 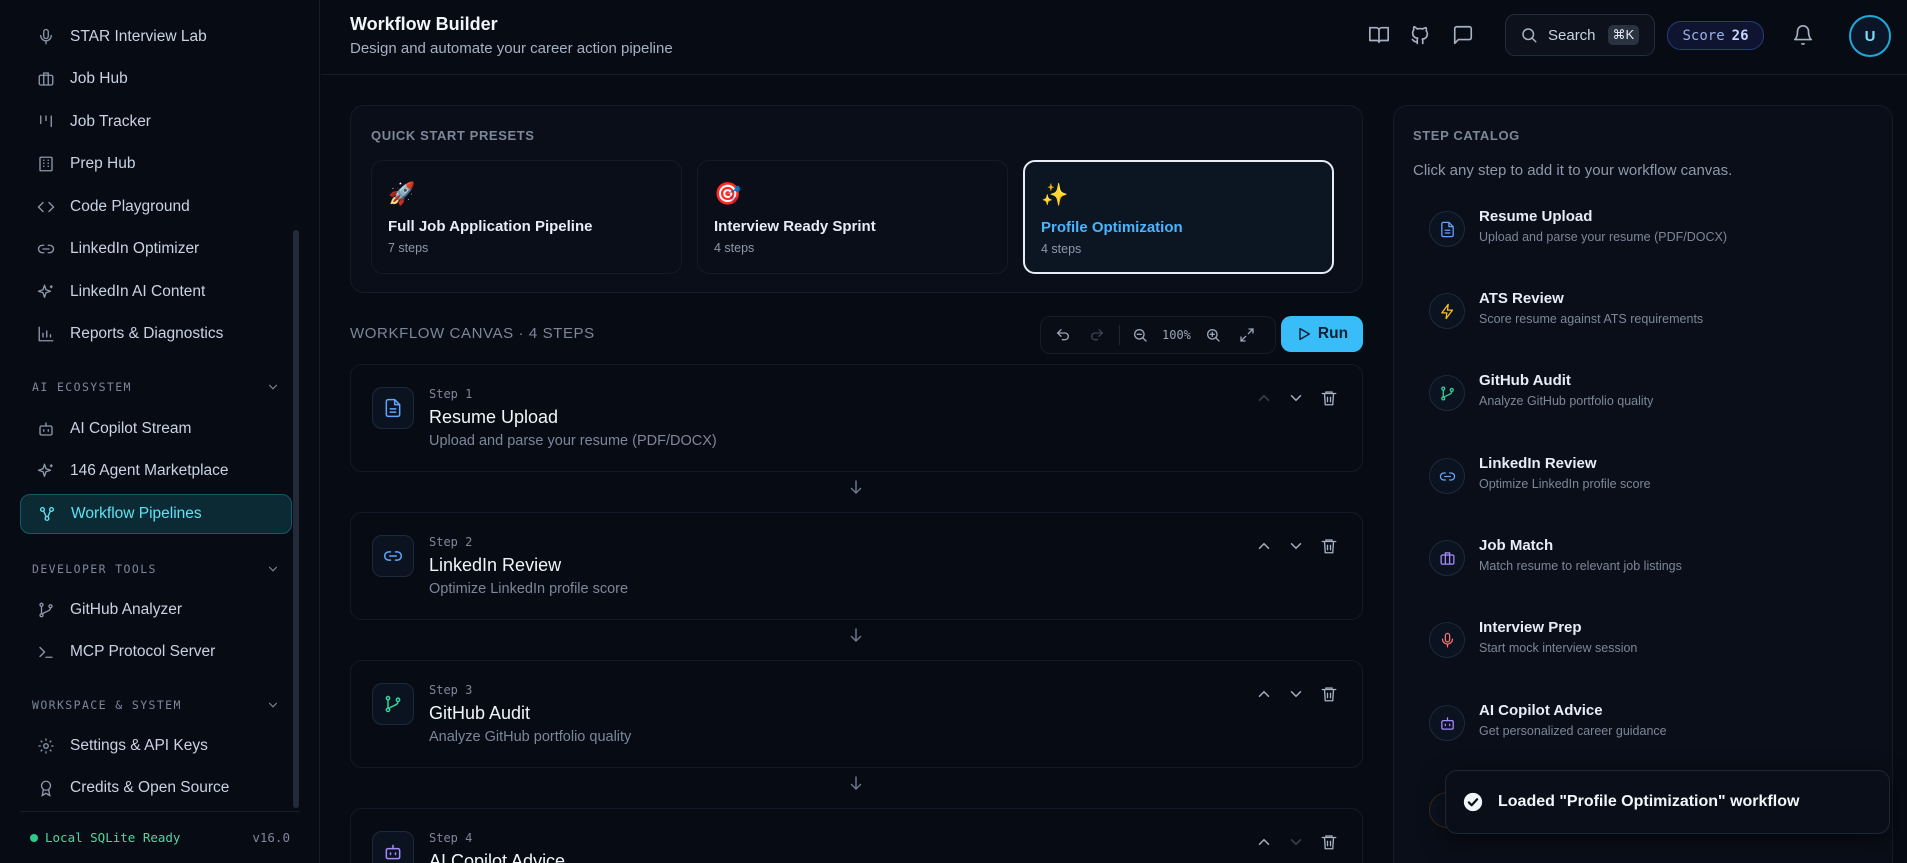 What do you see at coordinates (1566, 401) in the screenshot?
I see `catalog-item-description: Analyze GitHub portfolio quality` at bounding box center [1566, 401].